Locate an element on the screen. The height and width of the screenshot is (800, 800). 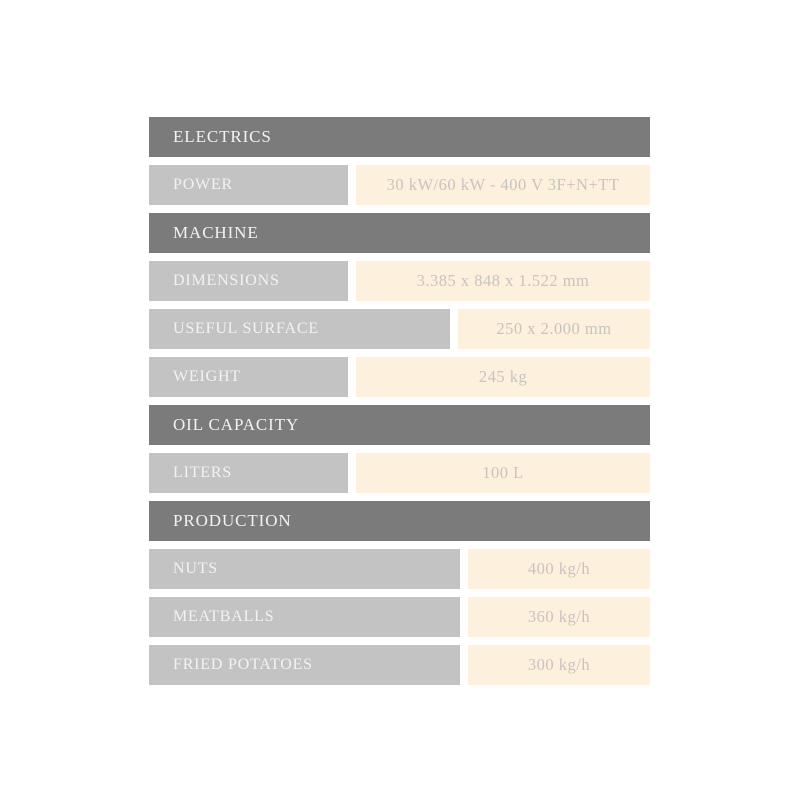
spec-value-cell: 245 kg is located at coordinates (503, 377).